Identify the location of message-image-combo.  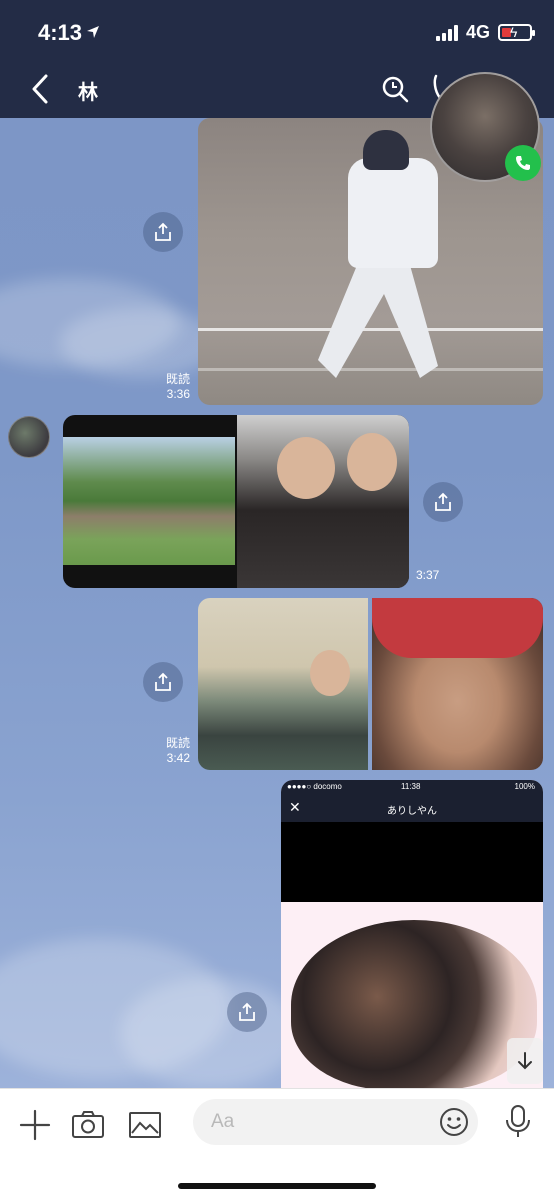
(236, 501).